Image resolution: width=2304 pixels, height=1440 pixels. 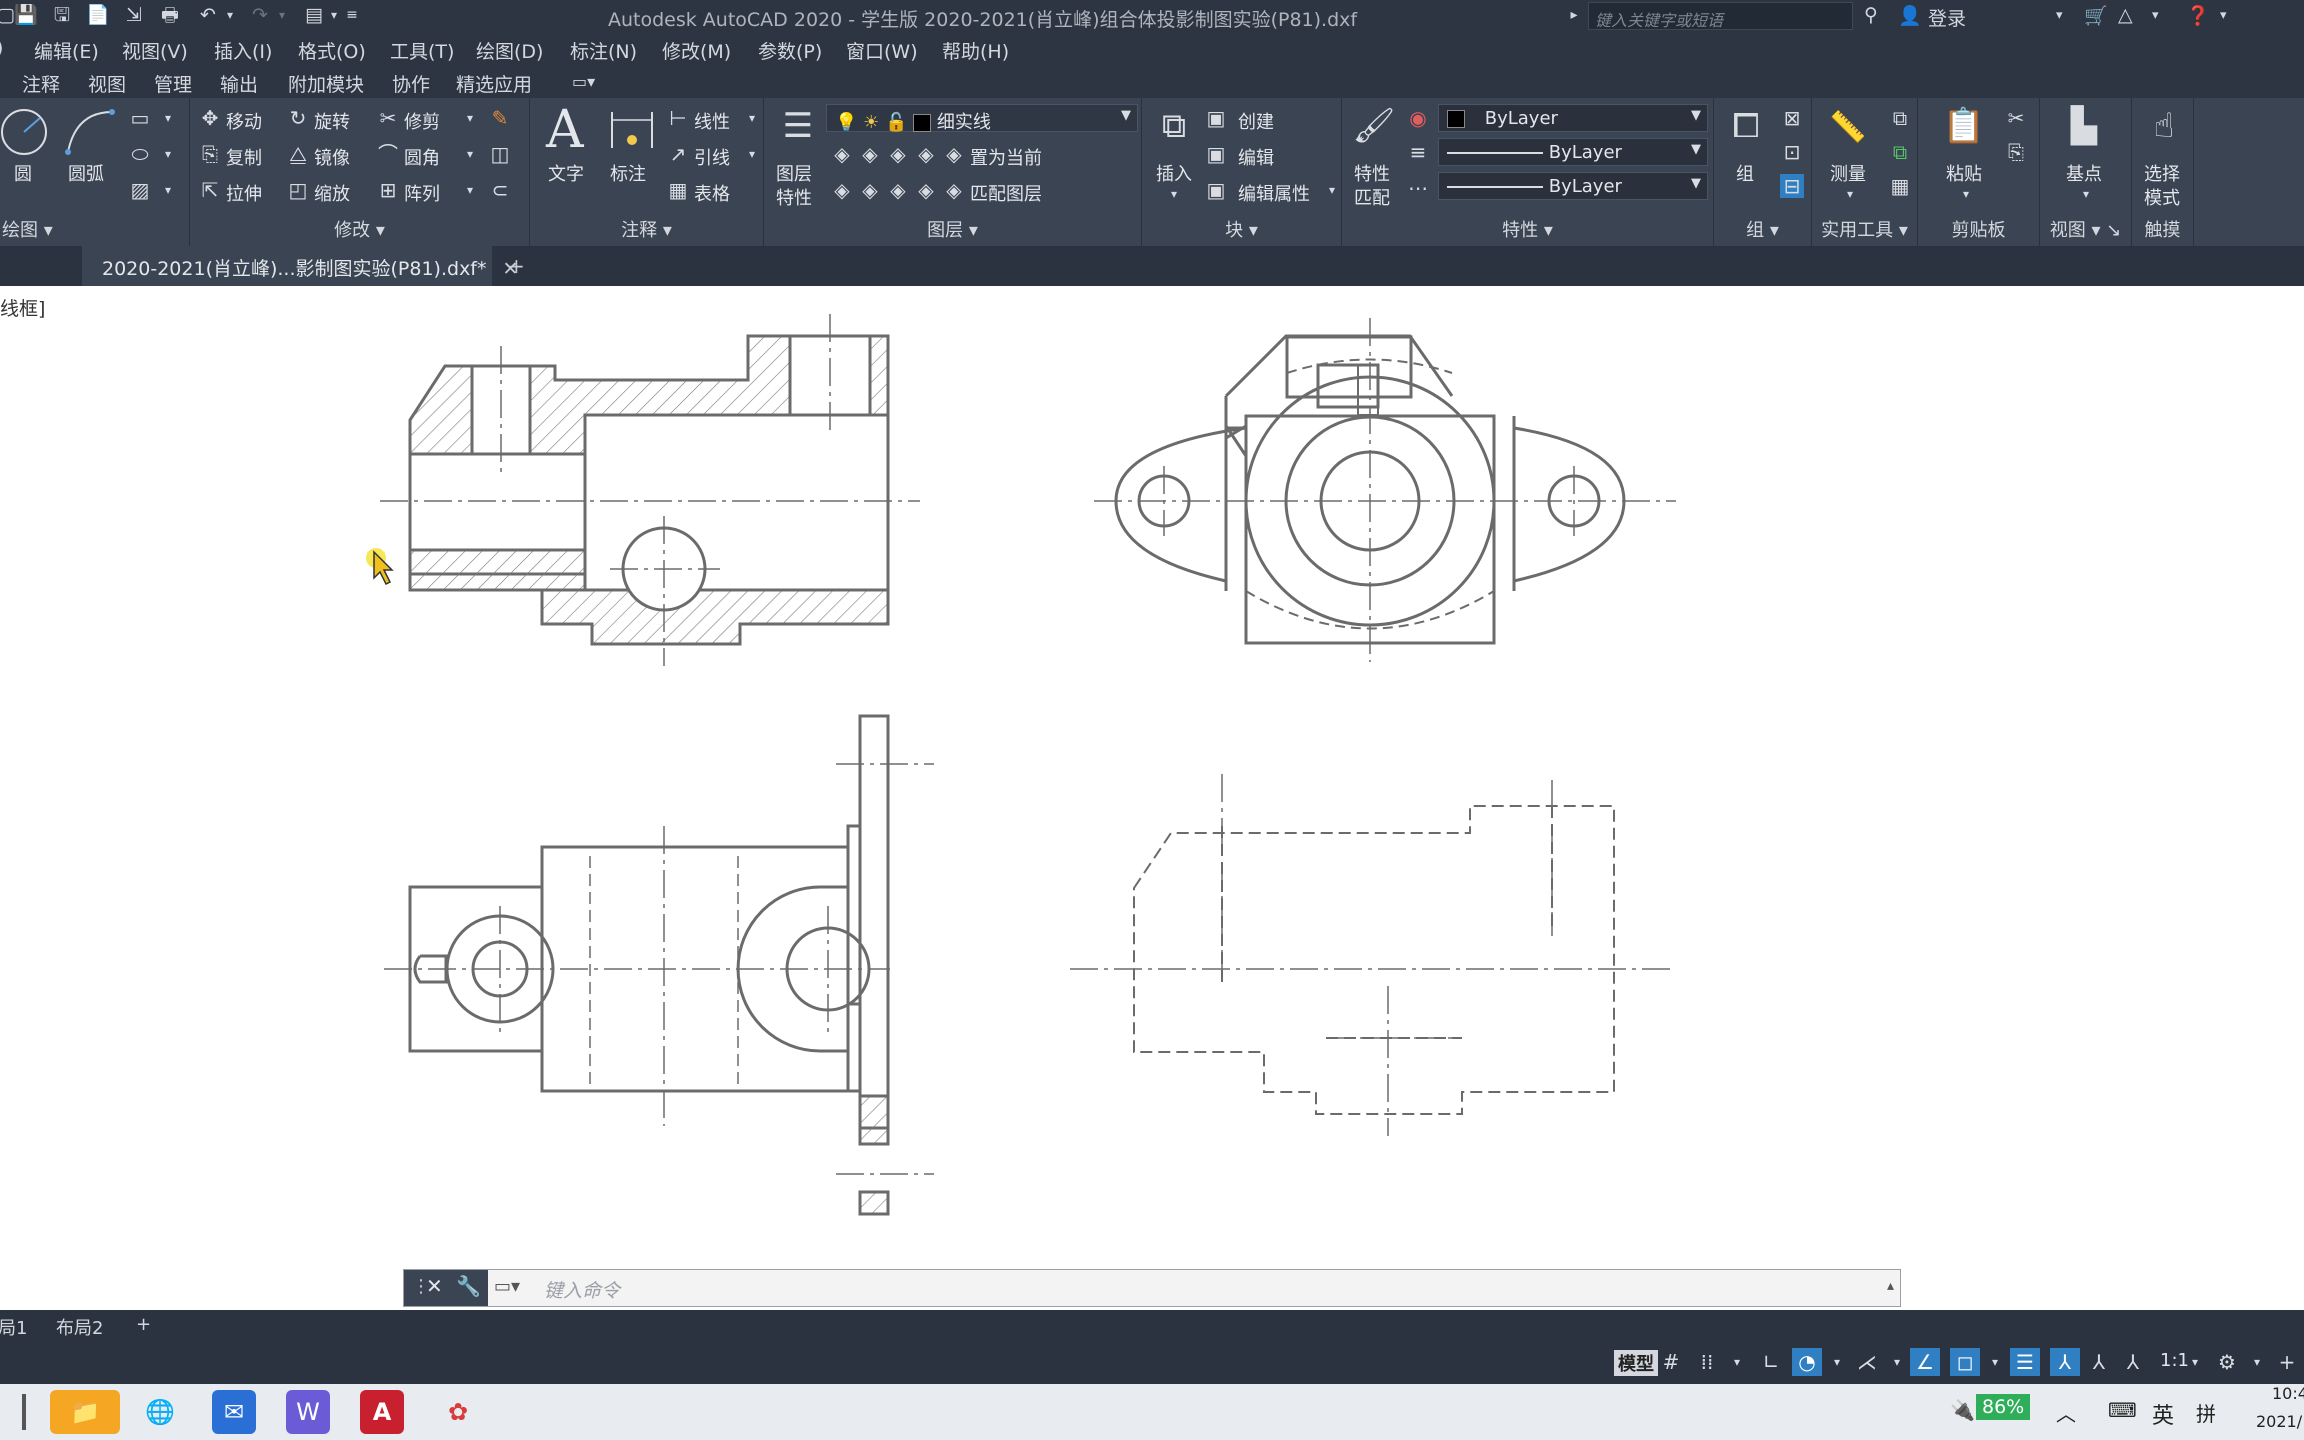 I want to click on insert-block-icon: ⧉, so click(x=1174, y=126).